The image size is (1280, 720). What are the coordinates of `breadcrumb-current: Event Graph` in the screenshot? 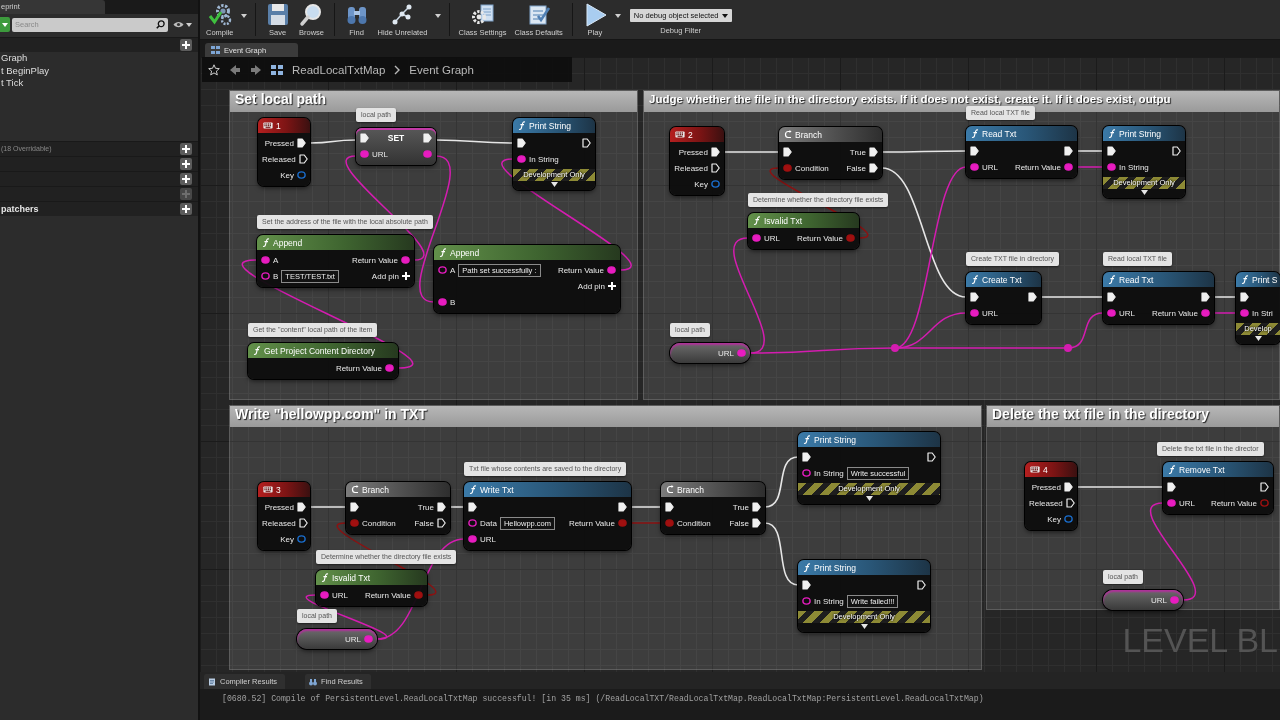 It's located at (441, 69).